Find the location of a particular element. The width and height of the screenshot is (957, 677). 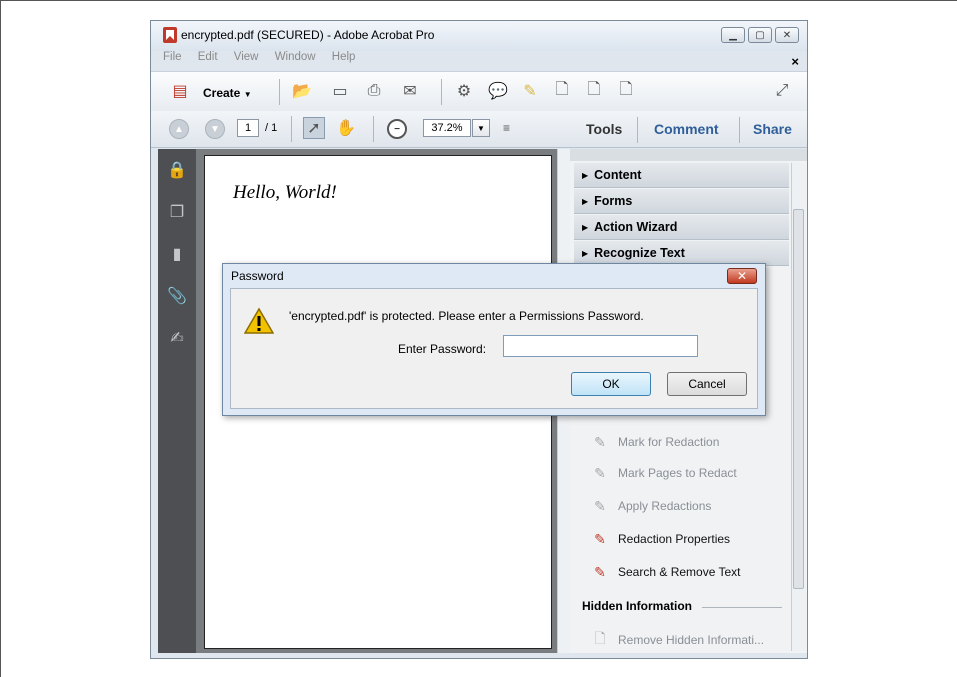

document-export-icon: 🗋 is located at coordinates (594, 91).